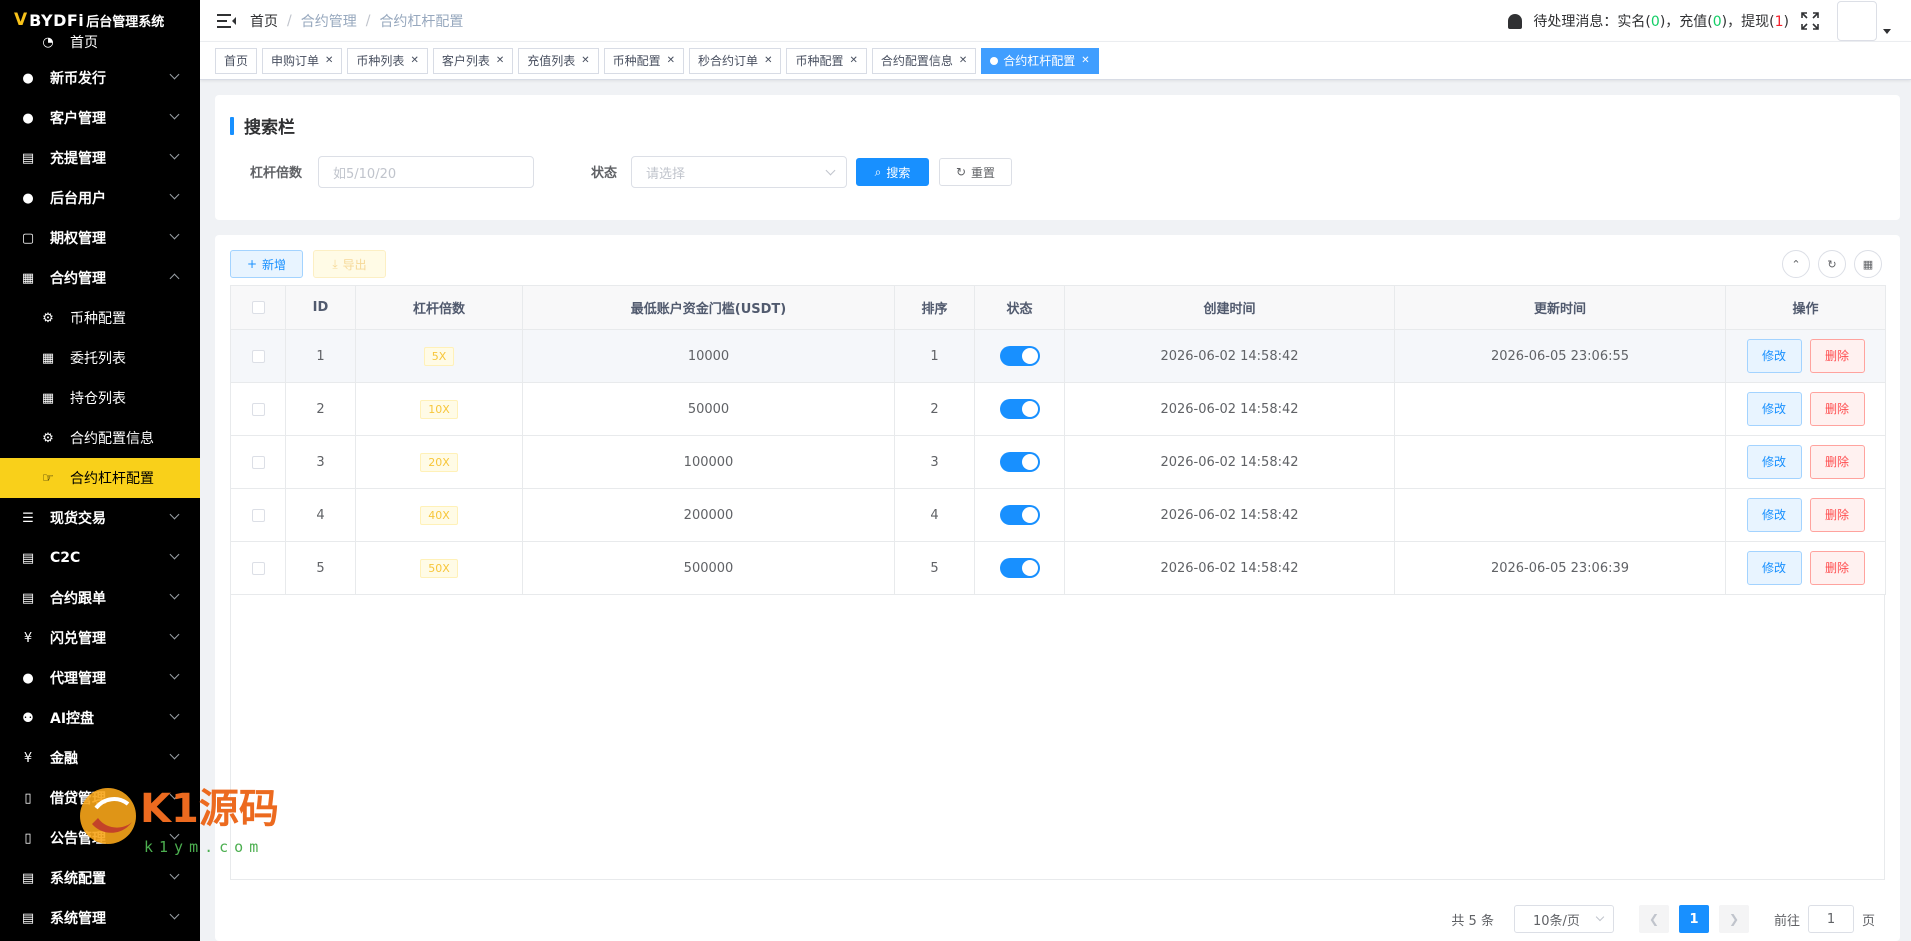  What do you see at coordinates (78, 279) in the screenshot?
I see `sidebar-item-label: 合约管理` at bounding box center [78, 279].